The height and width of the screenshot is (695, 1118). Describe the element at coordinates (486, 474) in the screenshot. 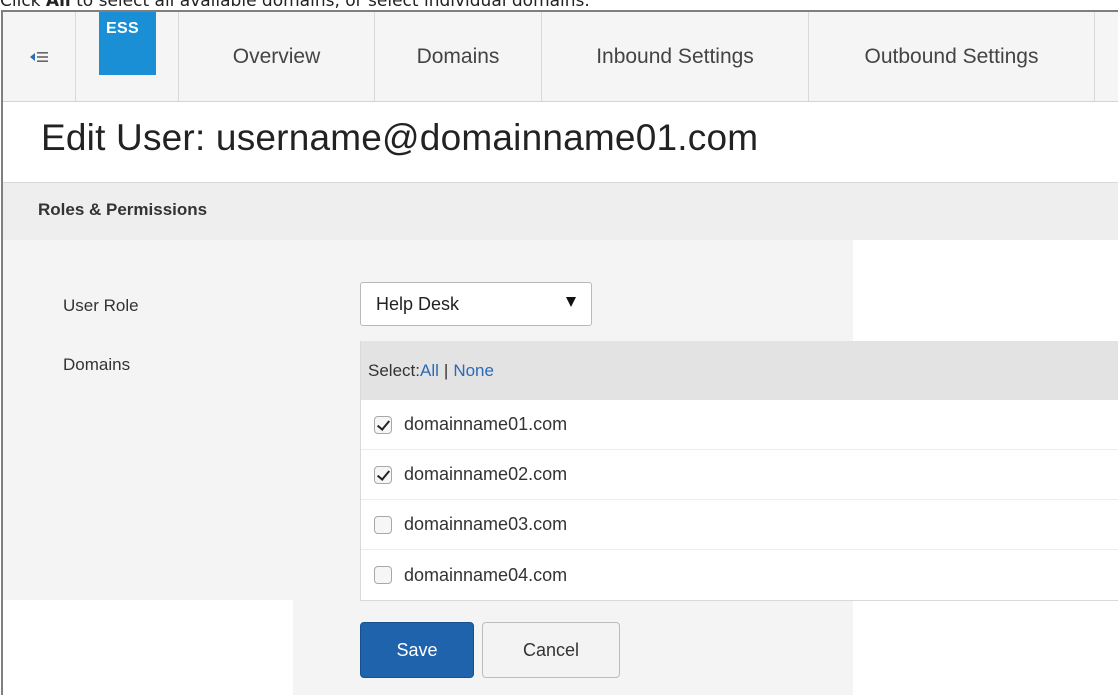

I see `domain-name: domainname02.com` at that location.